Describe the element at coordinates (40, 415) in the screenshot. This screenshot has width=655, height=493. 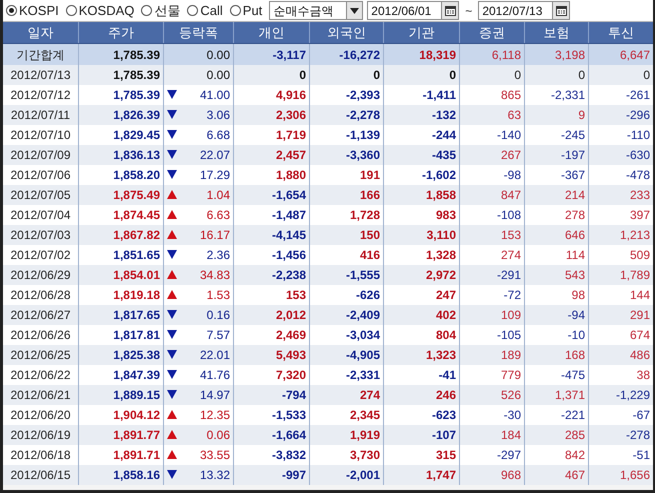
I see `date-cell-text: 2012/06/20` at that location.